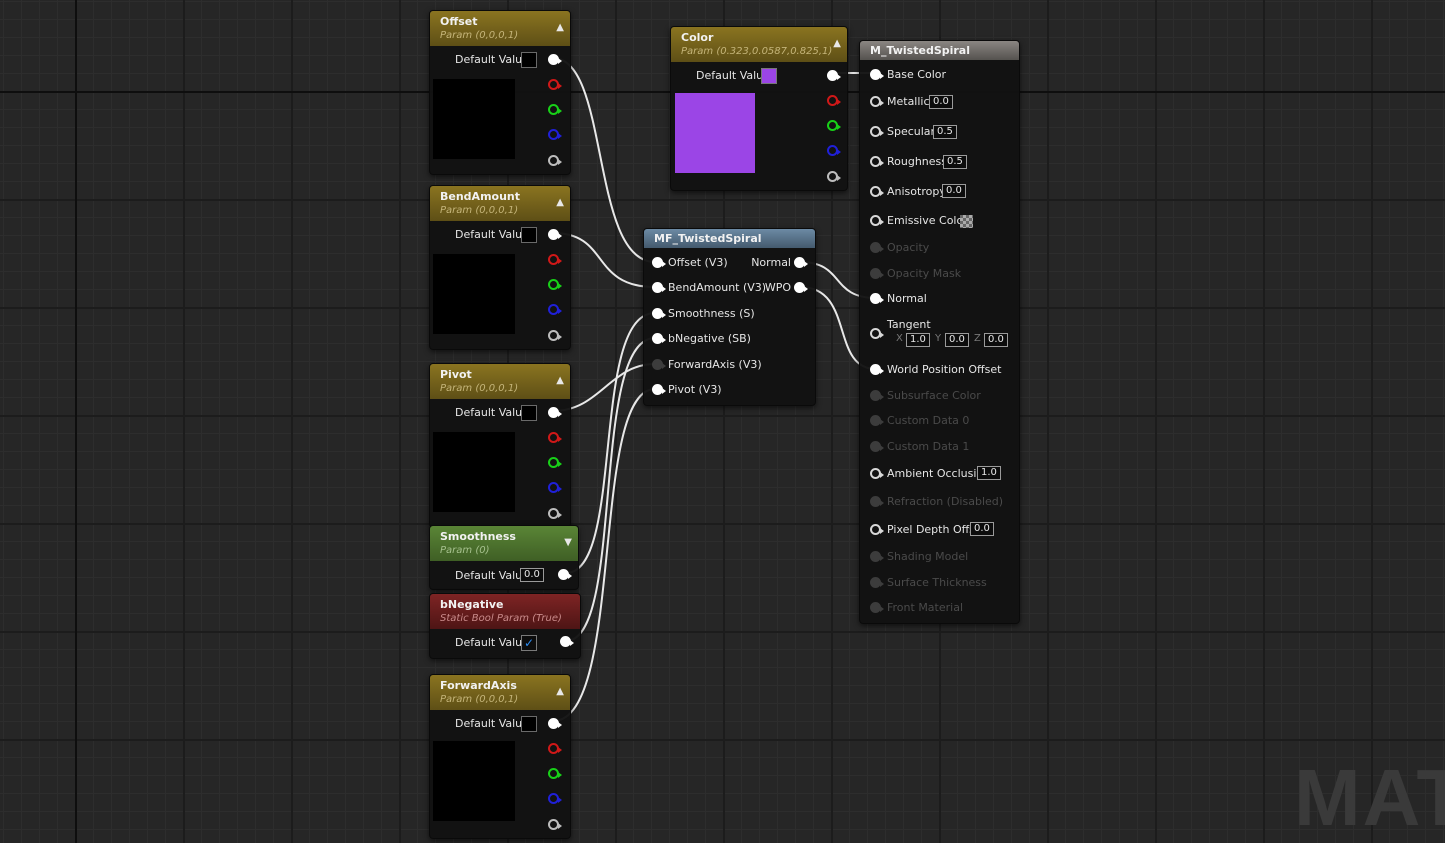  What do you see at coordinates (989, 473) in the screenshot?
I see `ambient-occlusion-value: 1.0` at bounding box center [989, 473].